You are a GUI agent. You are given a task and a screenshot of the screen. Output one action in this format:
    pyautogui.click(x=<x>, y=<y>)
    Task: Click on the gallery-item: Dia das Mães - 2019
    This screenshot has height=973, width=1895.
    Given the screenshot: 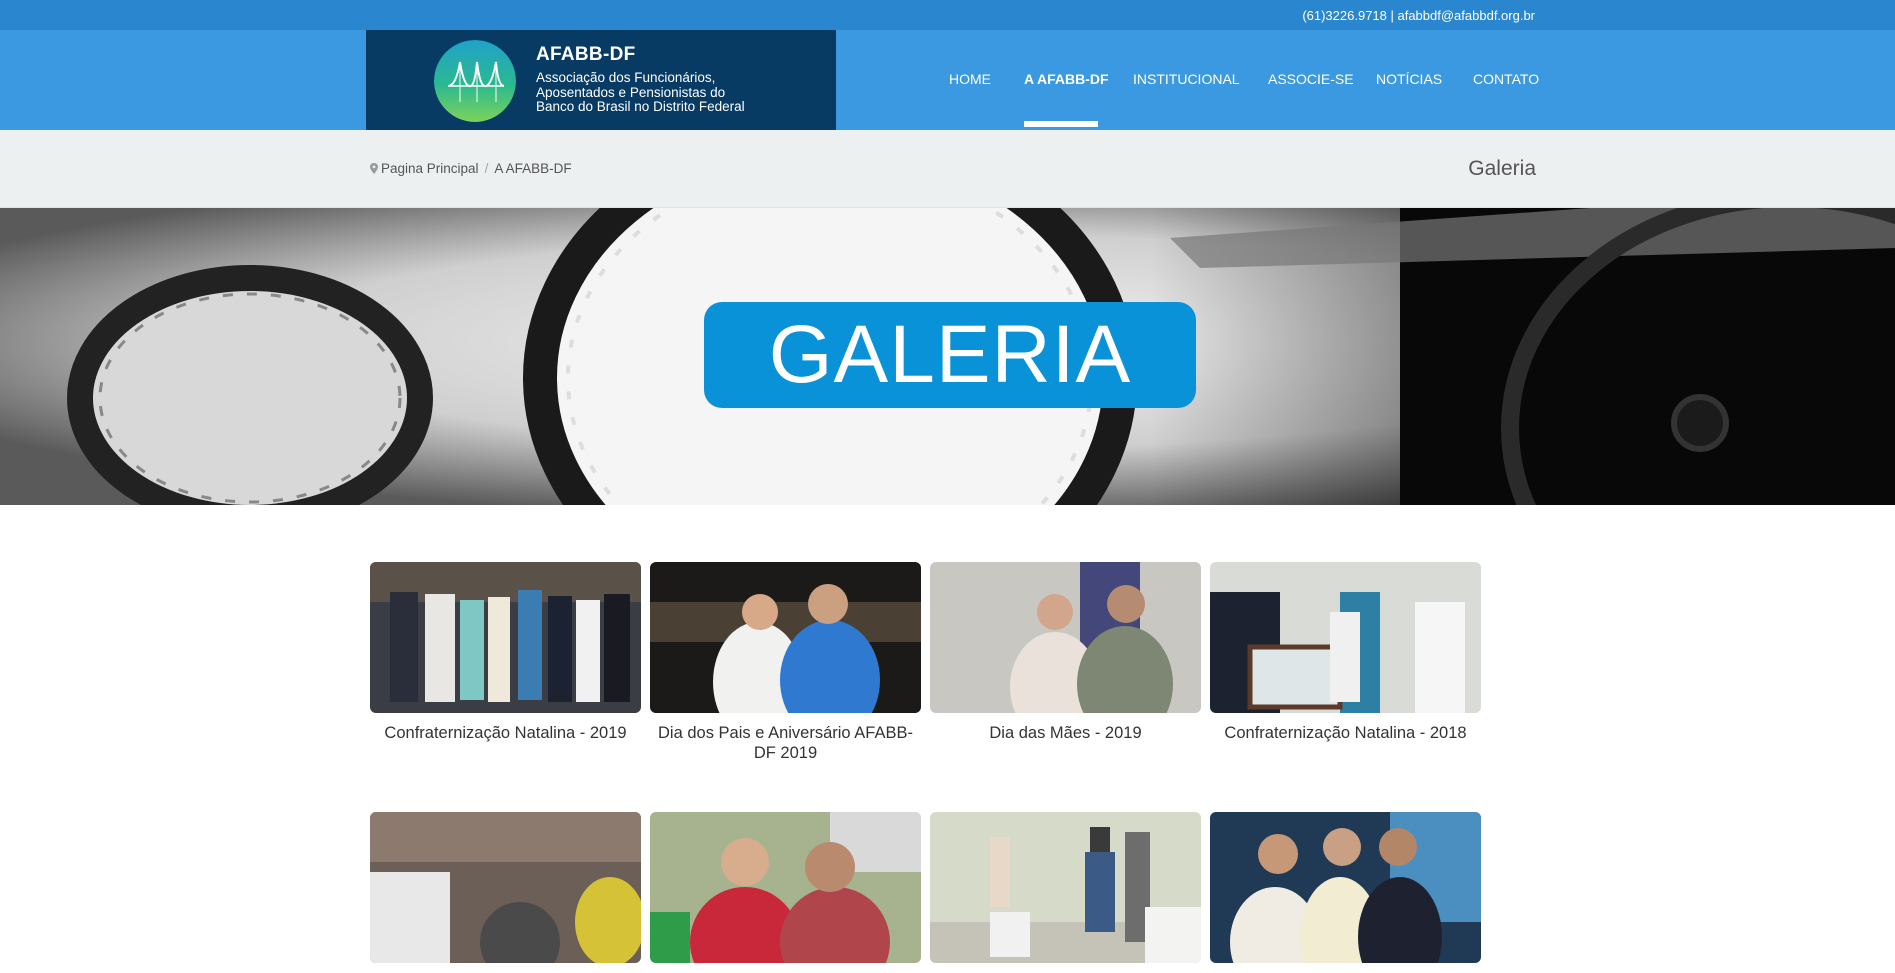 What is the action you would take?
    pyautogui.click(x=1065, y=652)
    